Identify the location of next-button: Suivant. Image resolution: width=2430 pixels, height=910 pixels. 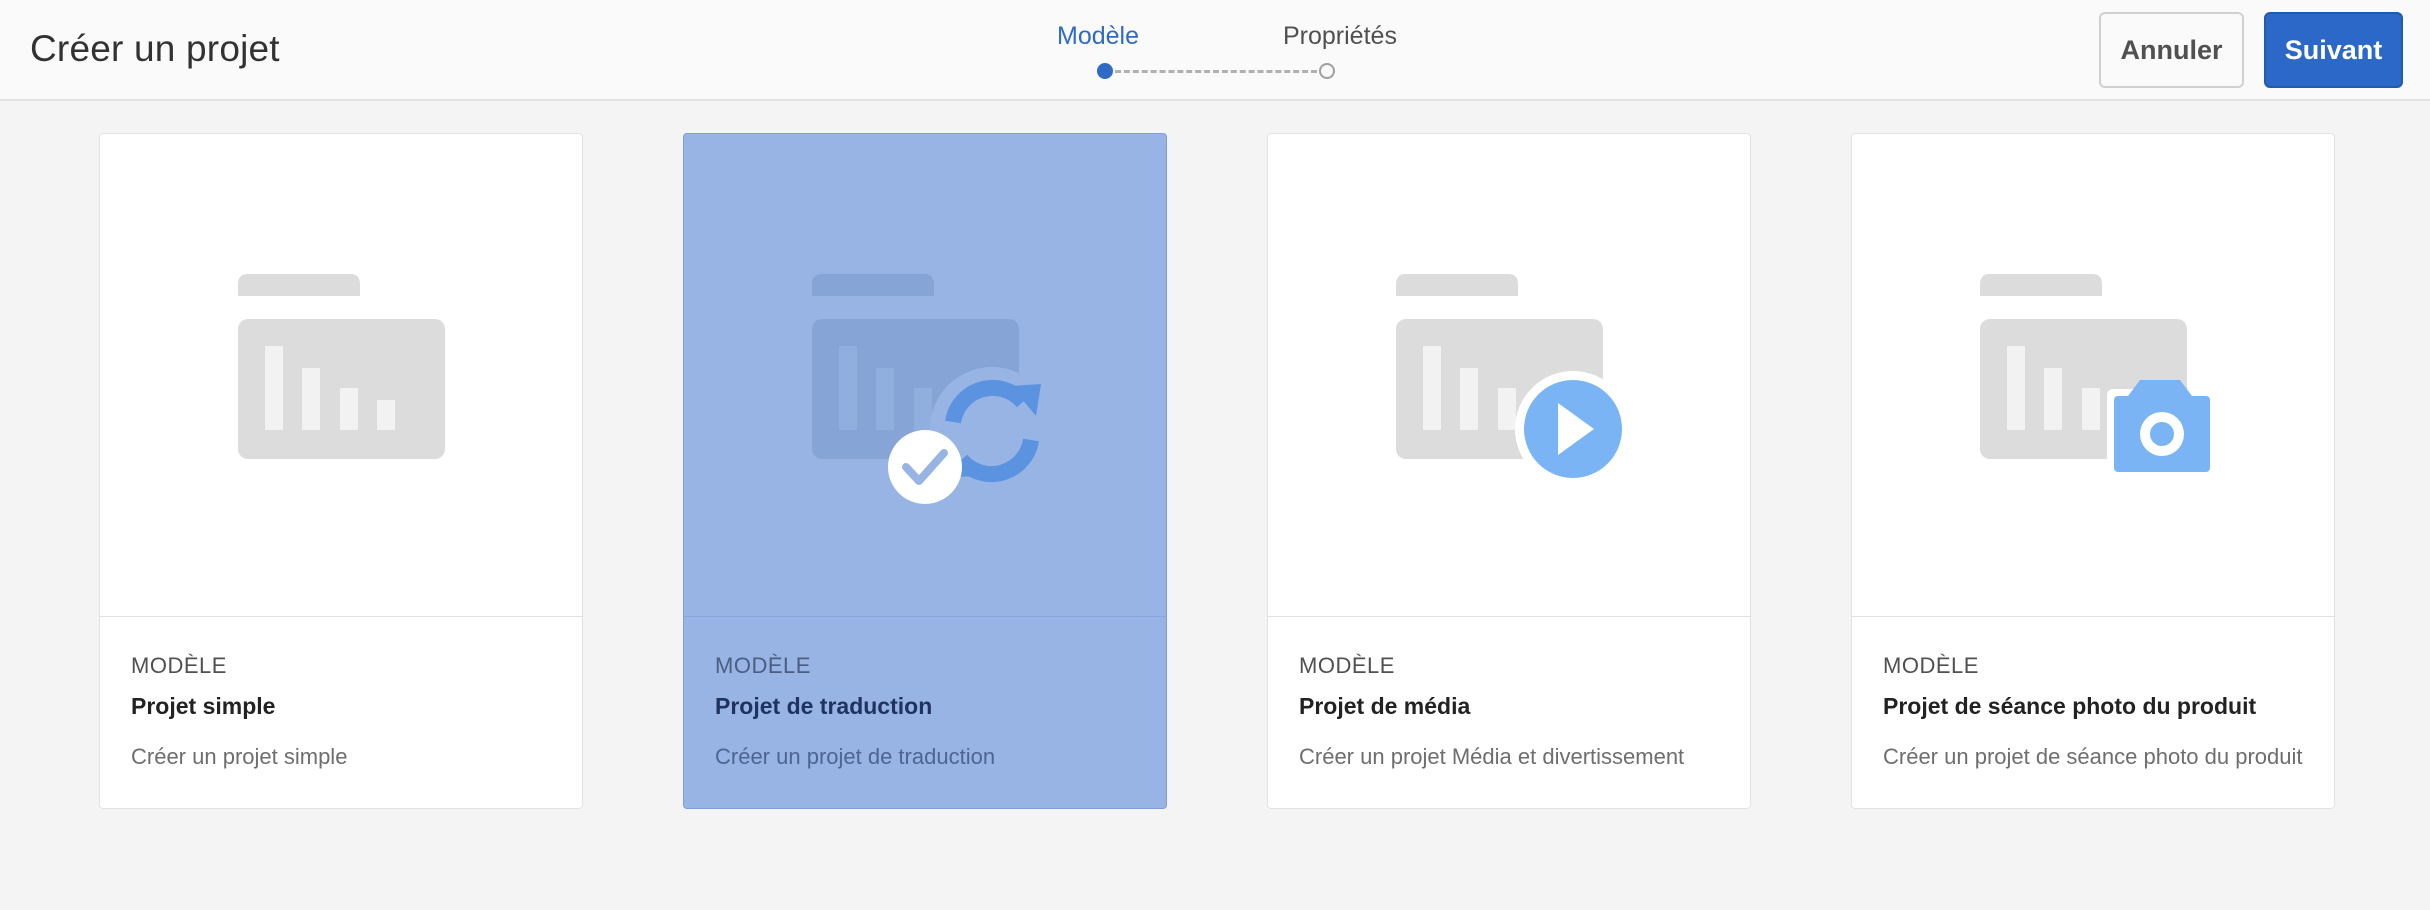
(2333, 50).